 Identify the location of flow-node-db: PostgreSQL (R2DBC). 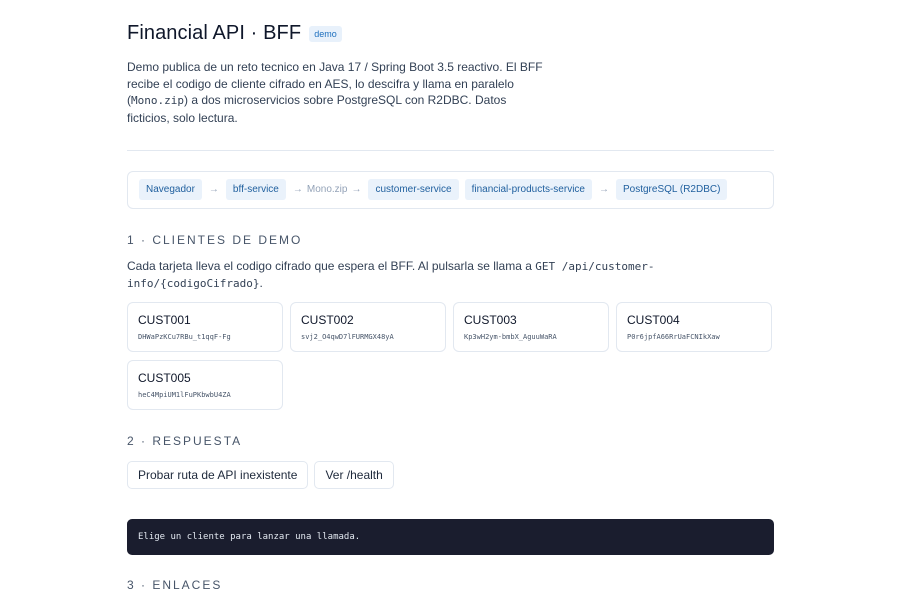
(671, 190).